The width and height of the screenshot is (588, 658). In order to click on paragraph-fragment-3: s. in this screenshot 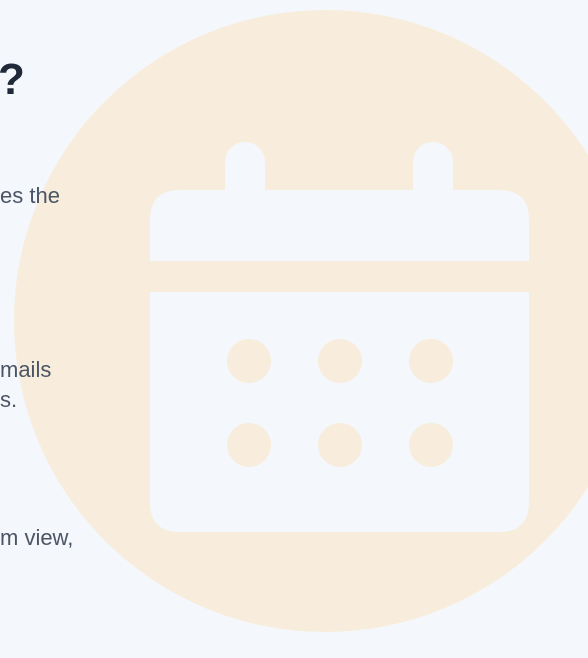, I will do `click(9, 399)`.